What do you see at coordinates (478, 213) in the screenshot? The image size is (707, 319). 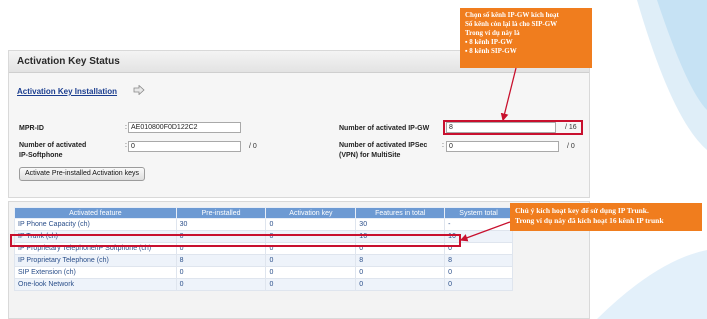 I see `col-system-total: System total` at bounding box center [478, 213].